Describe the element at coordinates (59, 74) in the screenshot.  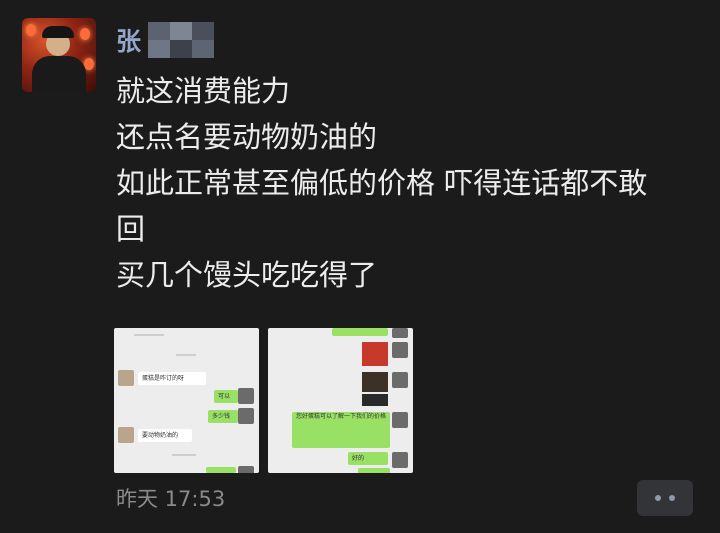
I see `avatar-figure-body` at that location.